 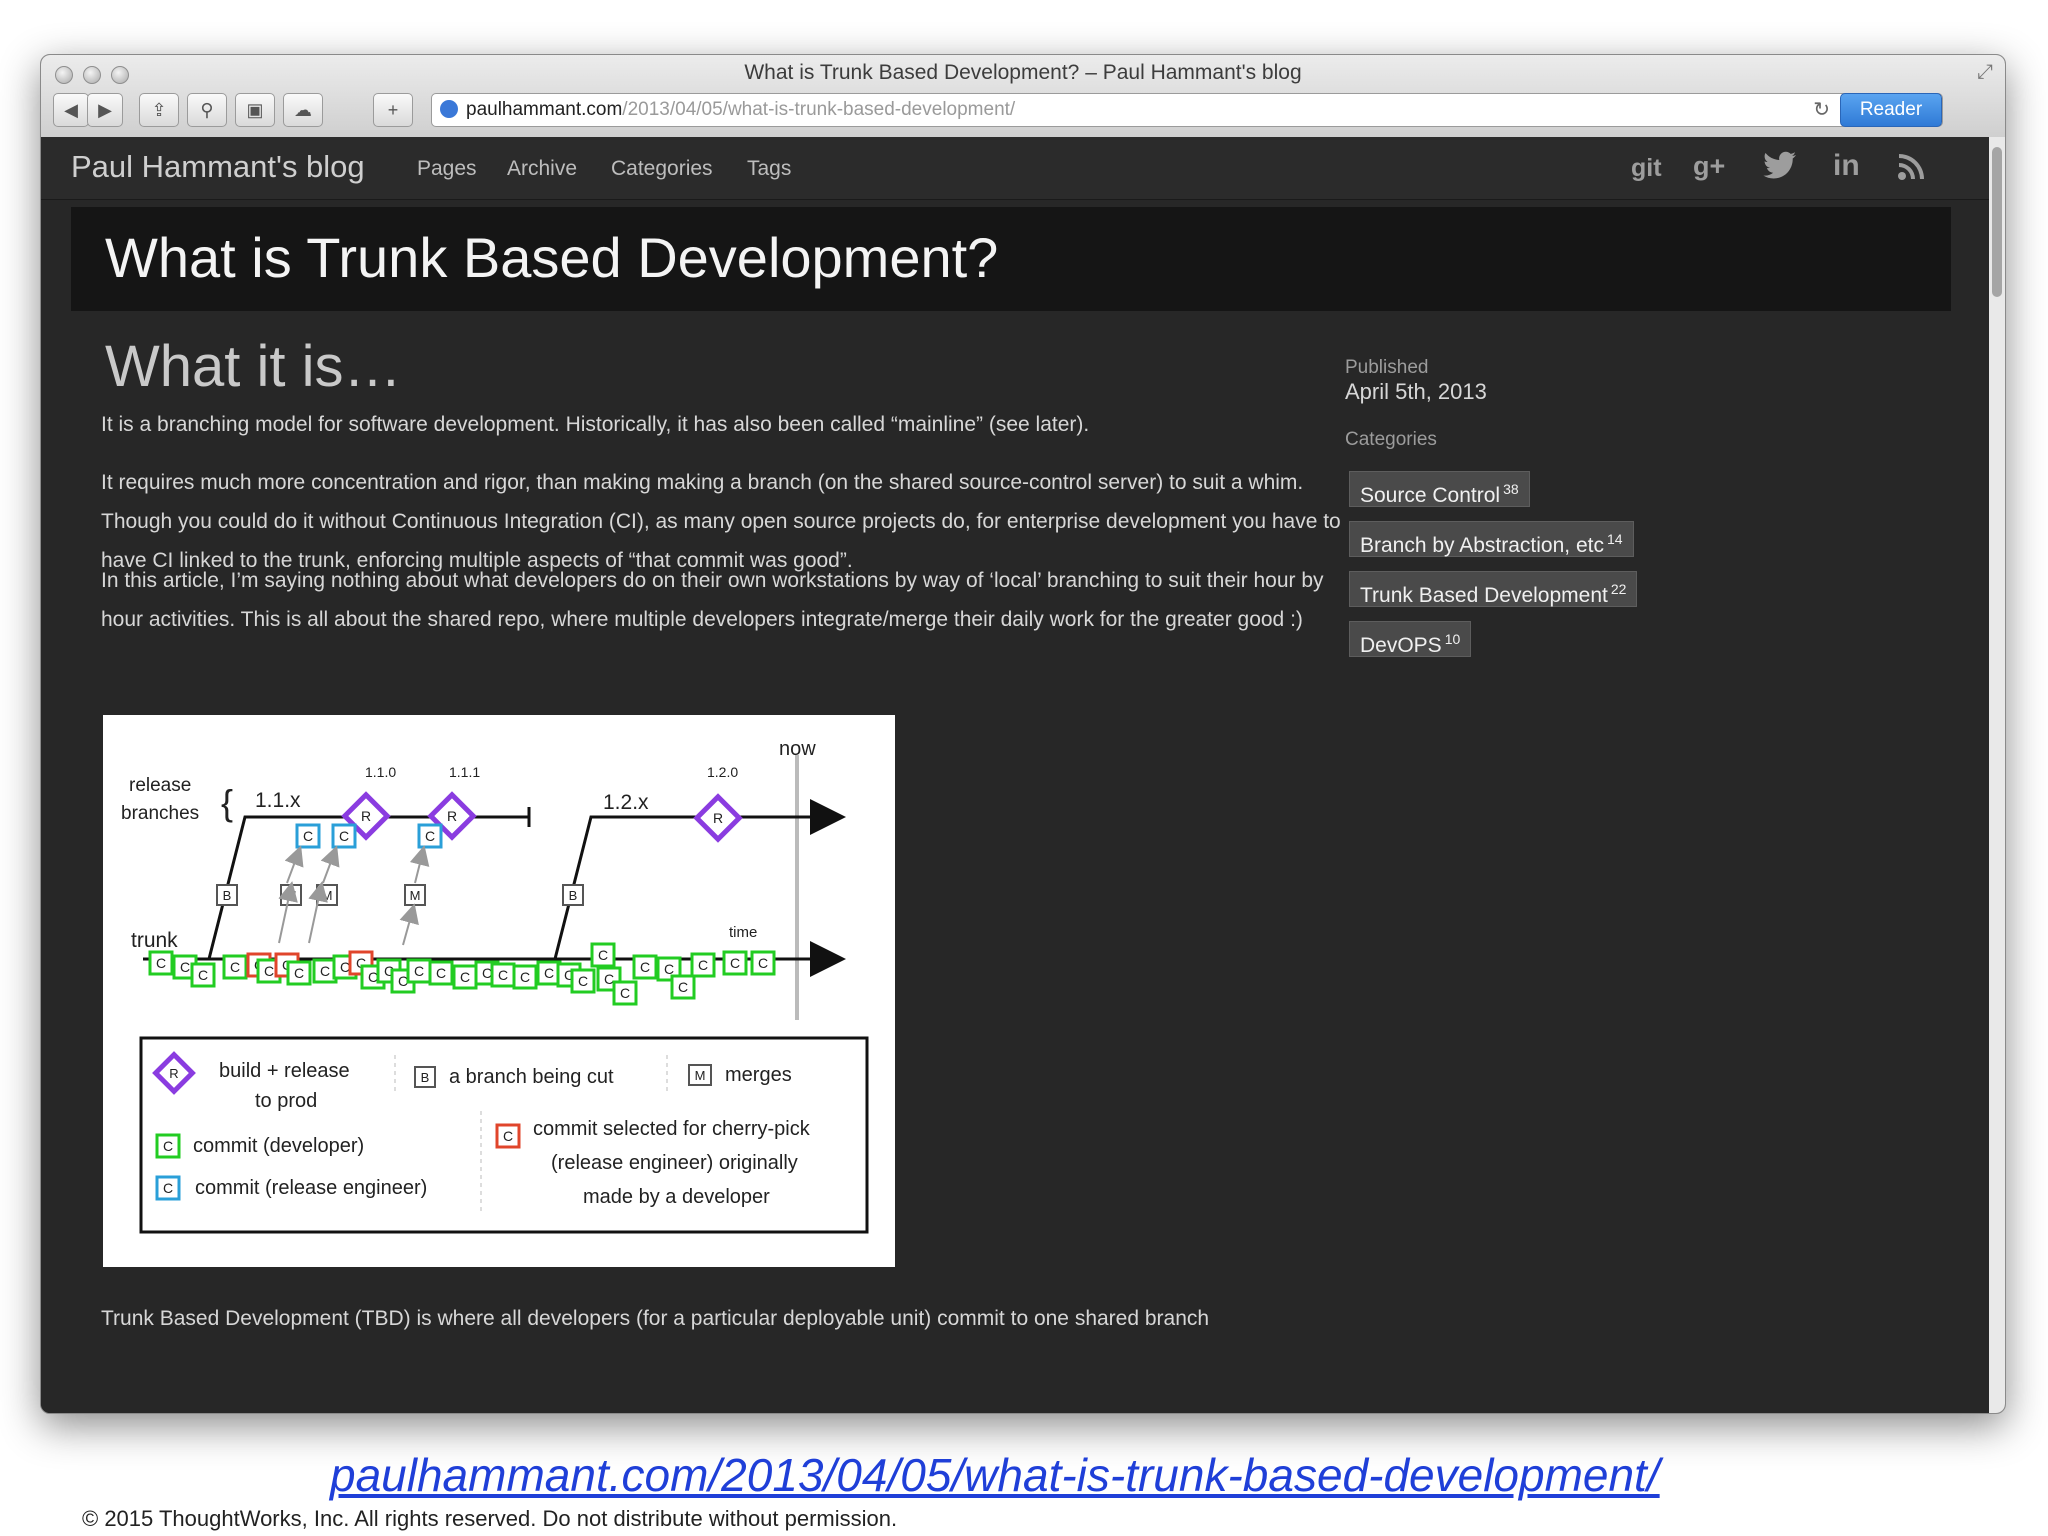 What do you see at coordinates (278, 800) in the screenshot?
I see `branch-1-label: 1.1.x` at bounding box center [278, 800].